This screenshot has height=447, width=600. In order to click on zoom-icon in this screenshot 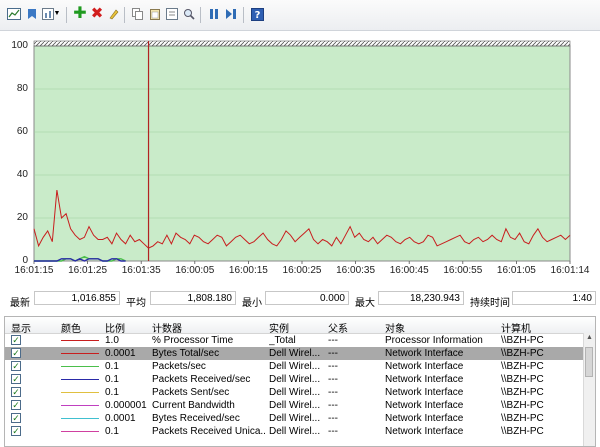, I will do `click(189, 14)`.